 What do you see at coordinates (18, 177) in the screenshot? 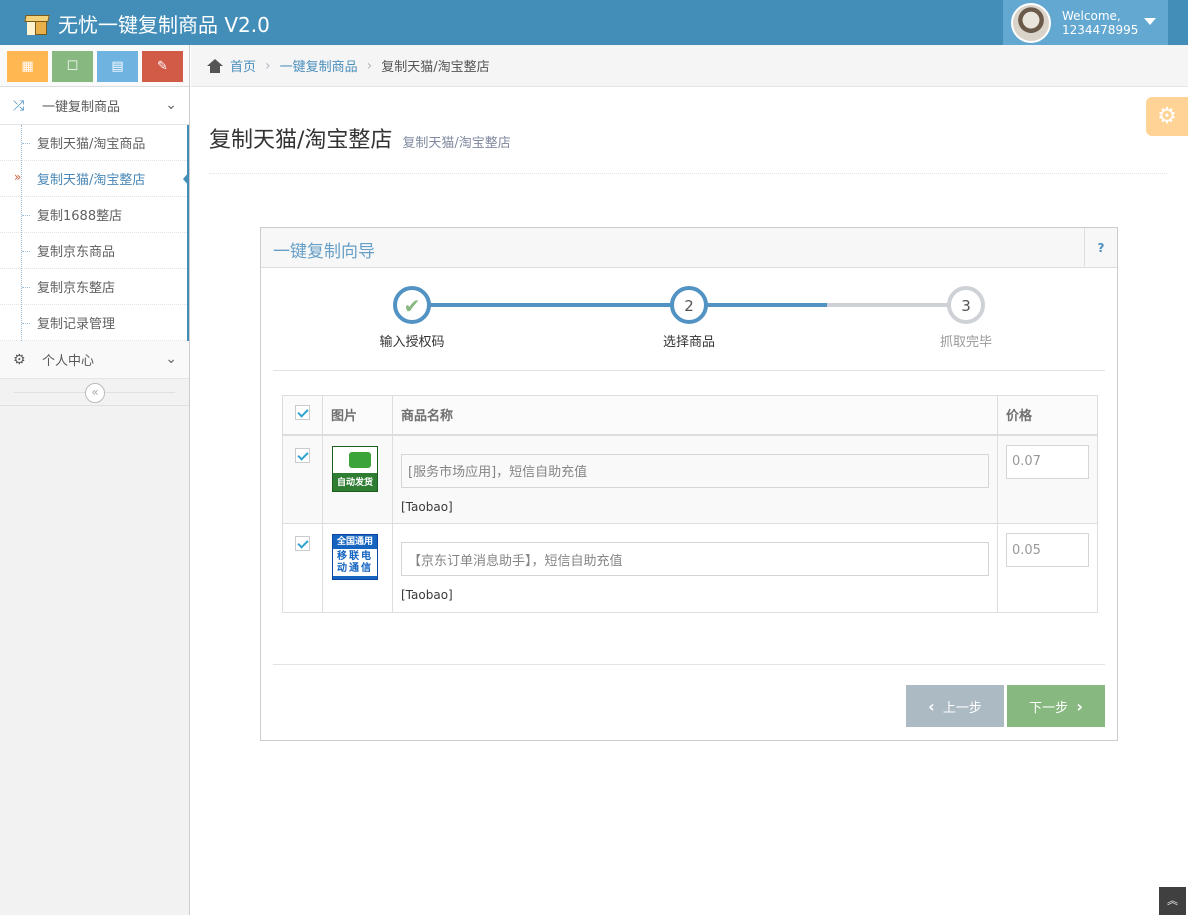
I see `double-chevron-right-icon: »` at bounding box center [18, 177].